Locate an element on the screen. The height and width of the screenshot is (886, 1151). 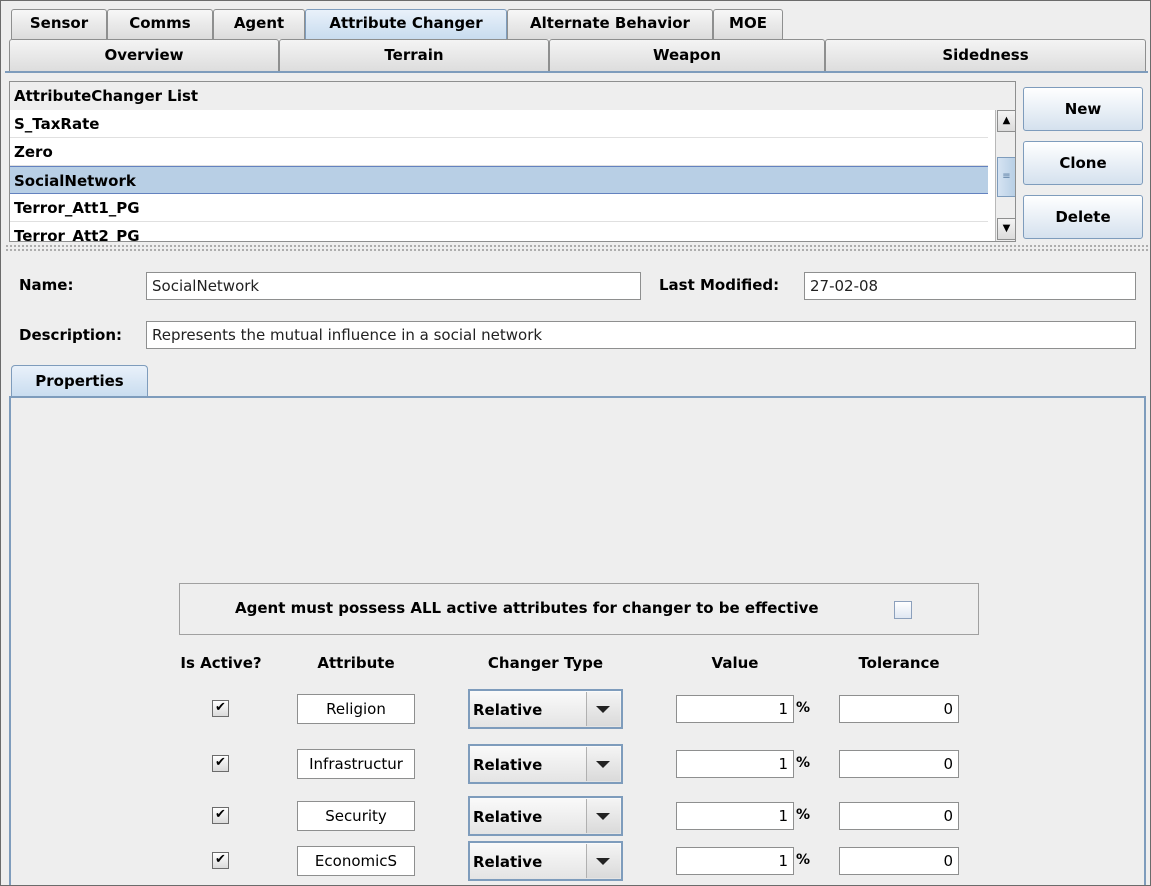
attribute-field: EconomicS is located at coordinates (356, 861).